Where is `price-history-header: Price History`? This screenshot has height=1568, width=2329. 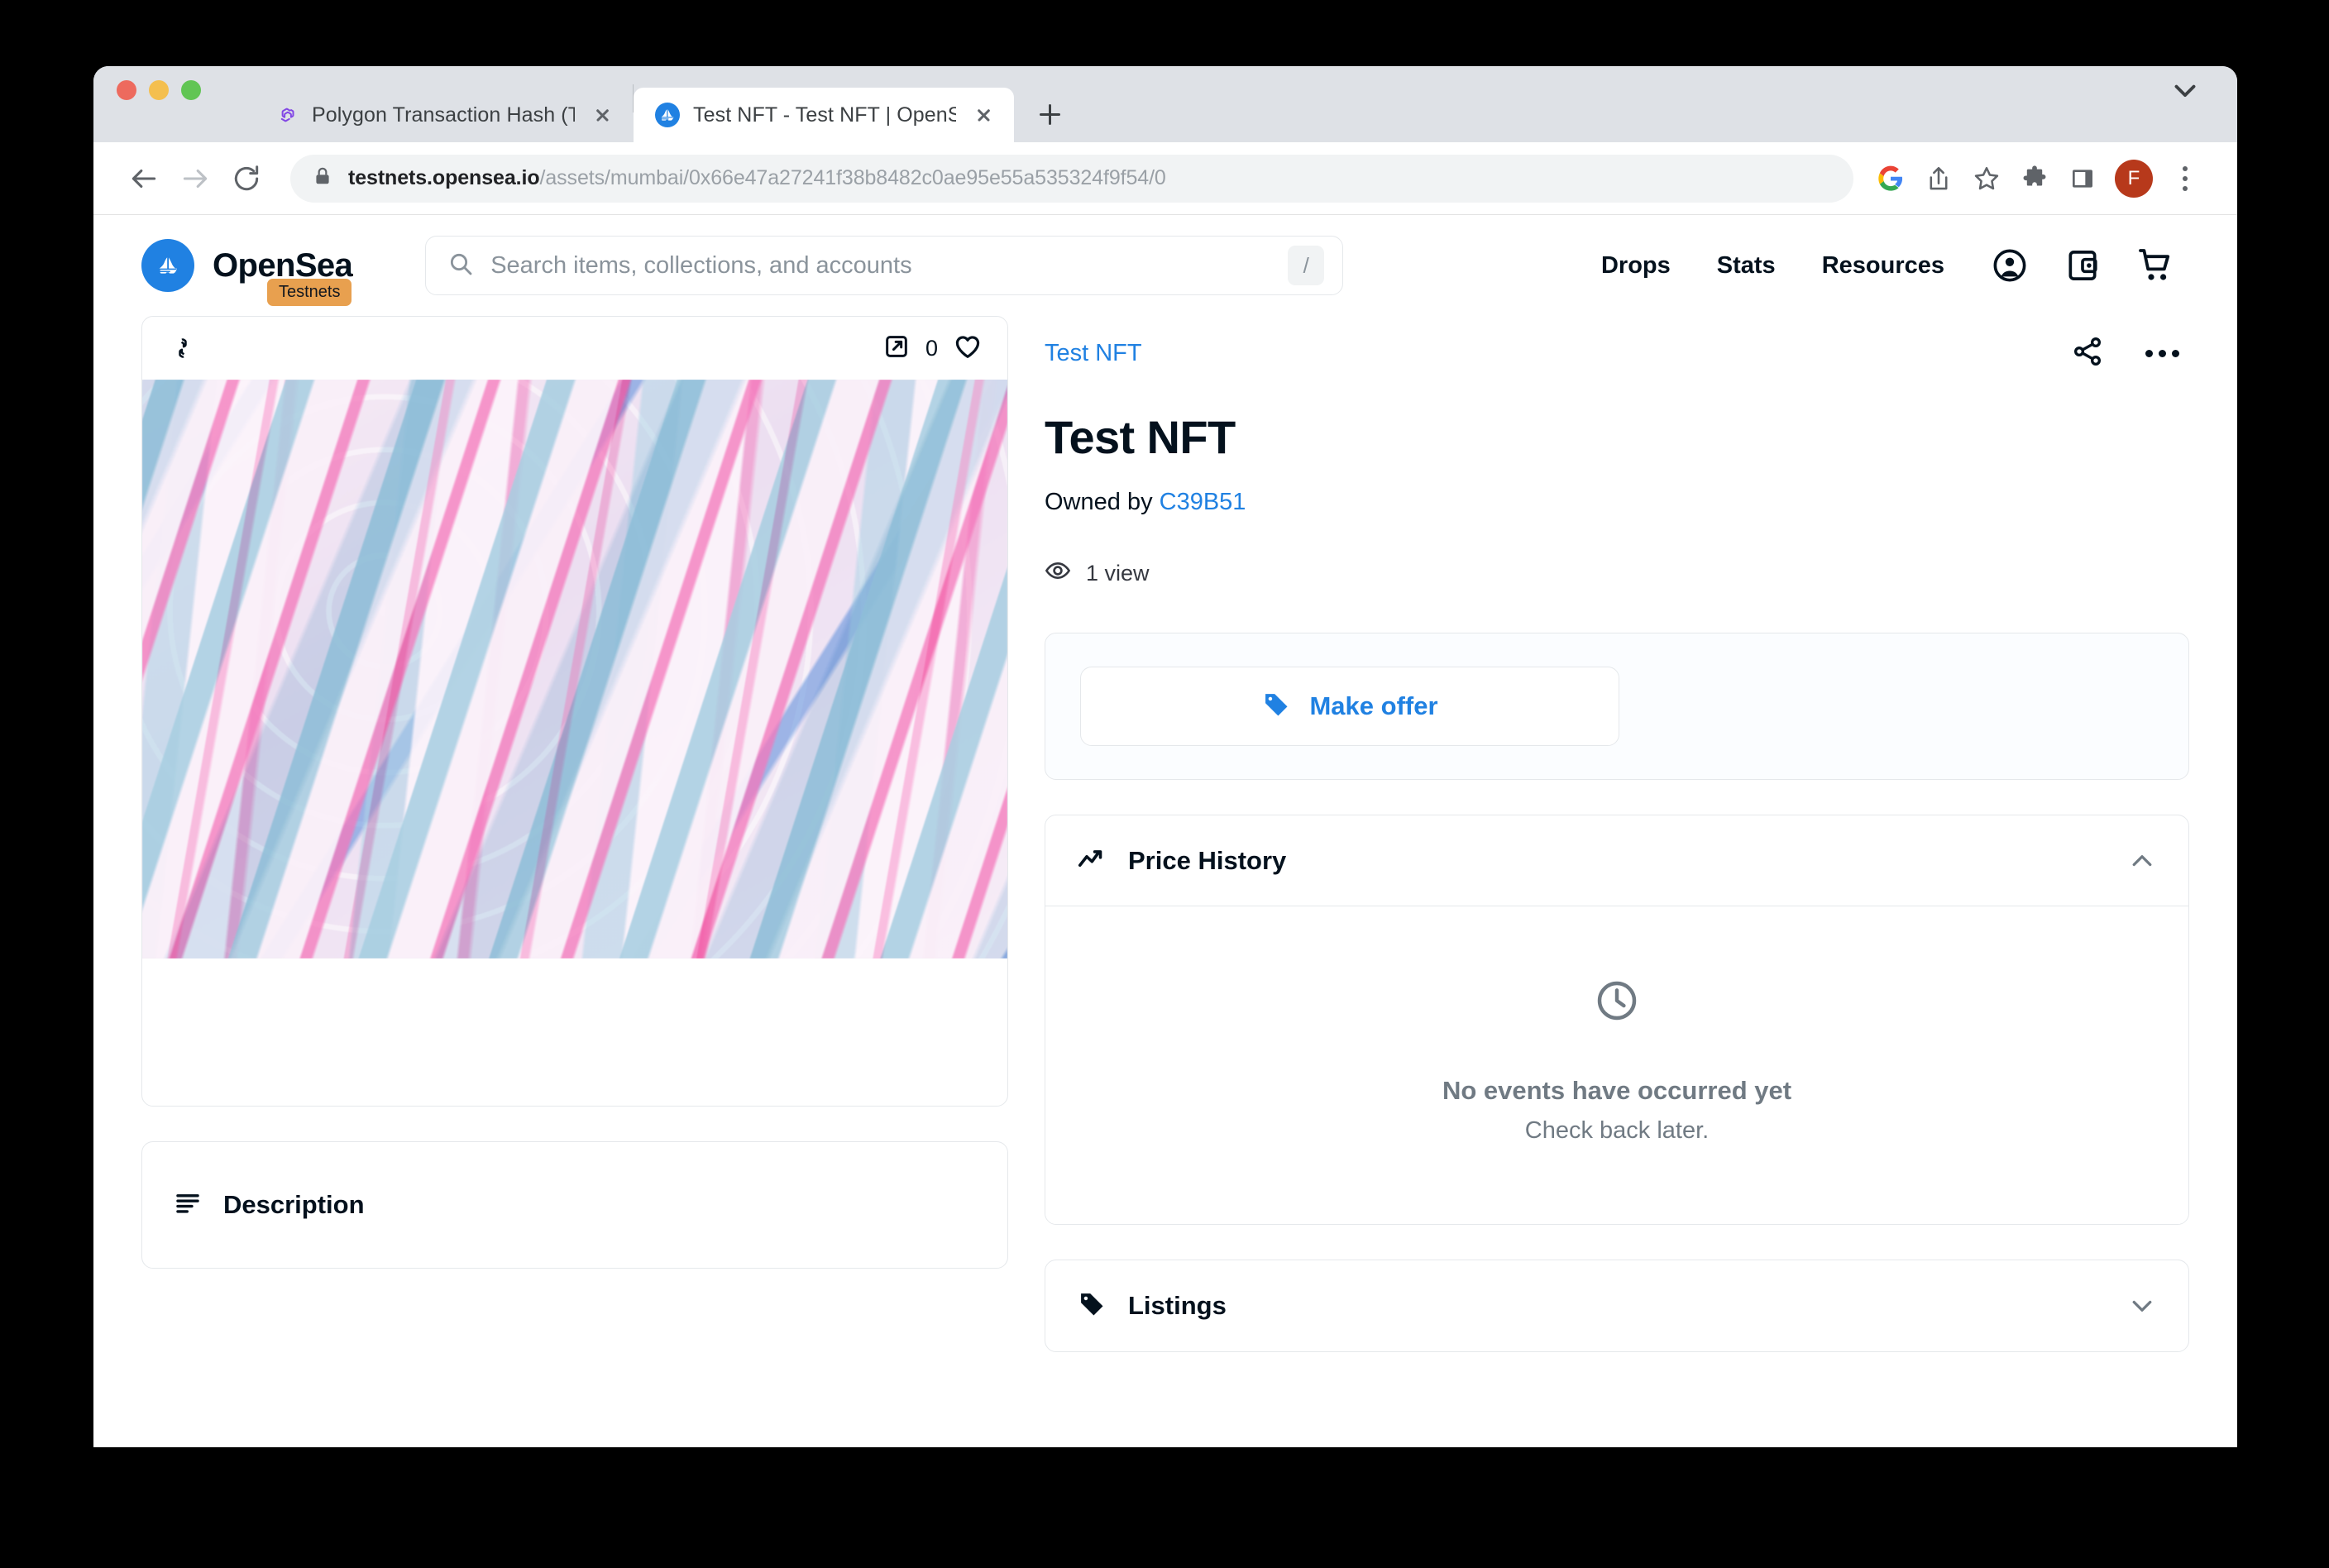
price-history-header: Price History is located at coordinates (1616, 860).